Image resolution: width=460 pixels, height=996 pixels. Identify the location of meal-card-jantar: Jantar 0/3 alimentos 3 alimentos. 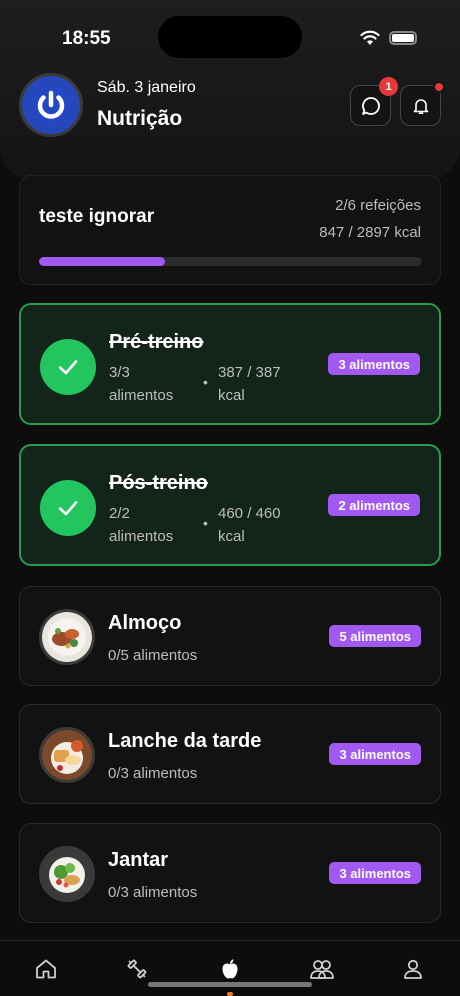
(230, 873).